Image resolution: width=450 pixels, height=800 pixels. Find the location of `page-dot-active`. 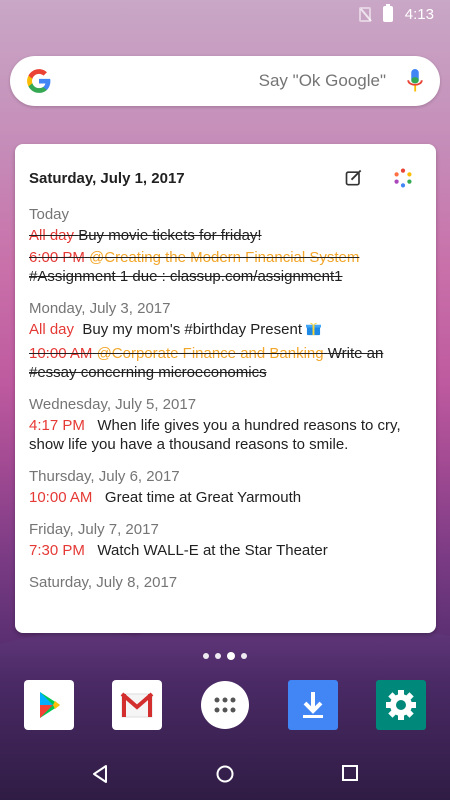

page-dot-active is located at coordinates (231, 656).